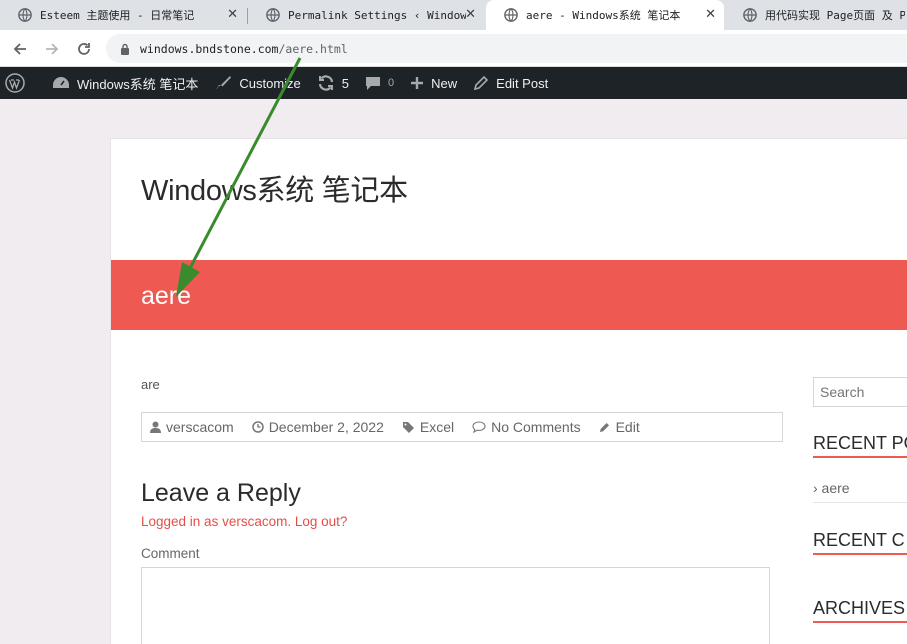  I want to click on tag-icon, so click(408, 427).